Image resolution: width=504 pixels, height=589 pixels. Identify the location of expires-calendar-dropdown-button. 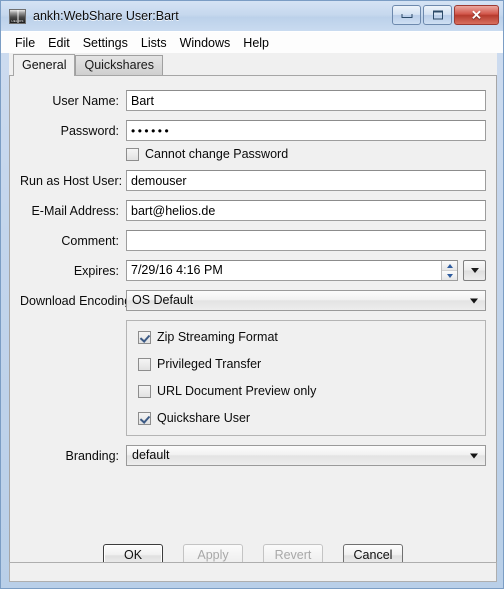
(474, 270).